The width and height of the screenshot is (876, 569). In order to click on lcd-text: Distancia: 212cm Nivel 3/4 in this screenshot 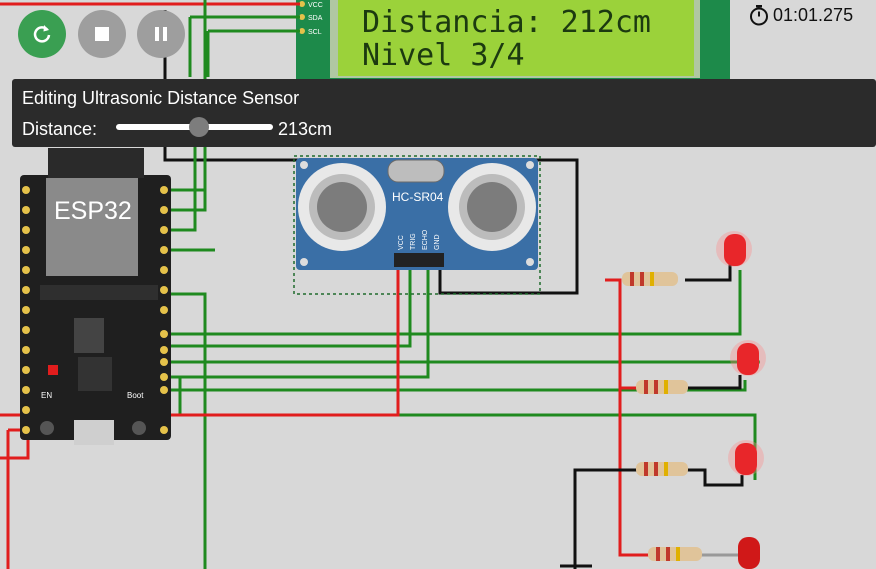, I will do `click(506, 39)`.